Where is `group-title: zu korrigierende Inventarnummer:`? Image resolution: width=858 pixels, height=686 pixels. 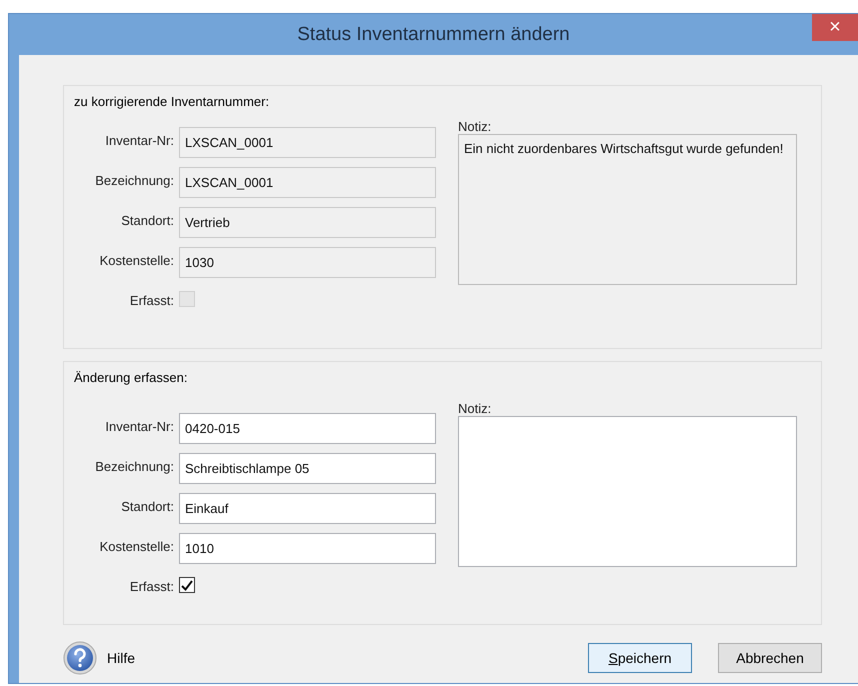 group-title: zu korrigierende Inventarnummer: is located at coordinates (172, 101).